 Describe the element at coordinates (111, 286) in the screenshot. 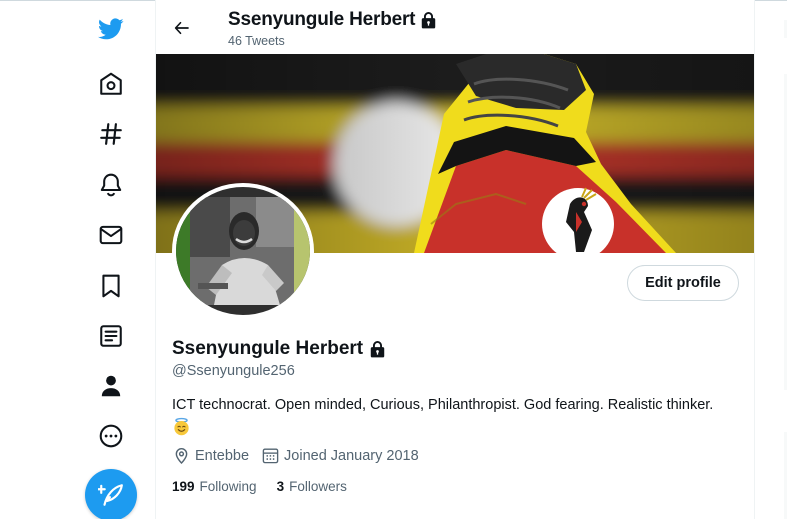

I see `bookmarks-icon` at that location.